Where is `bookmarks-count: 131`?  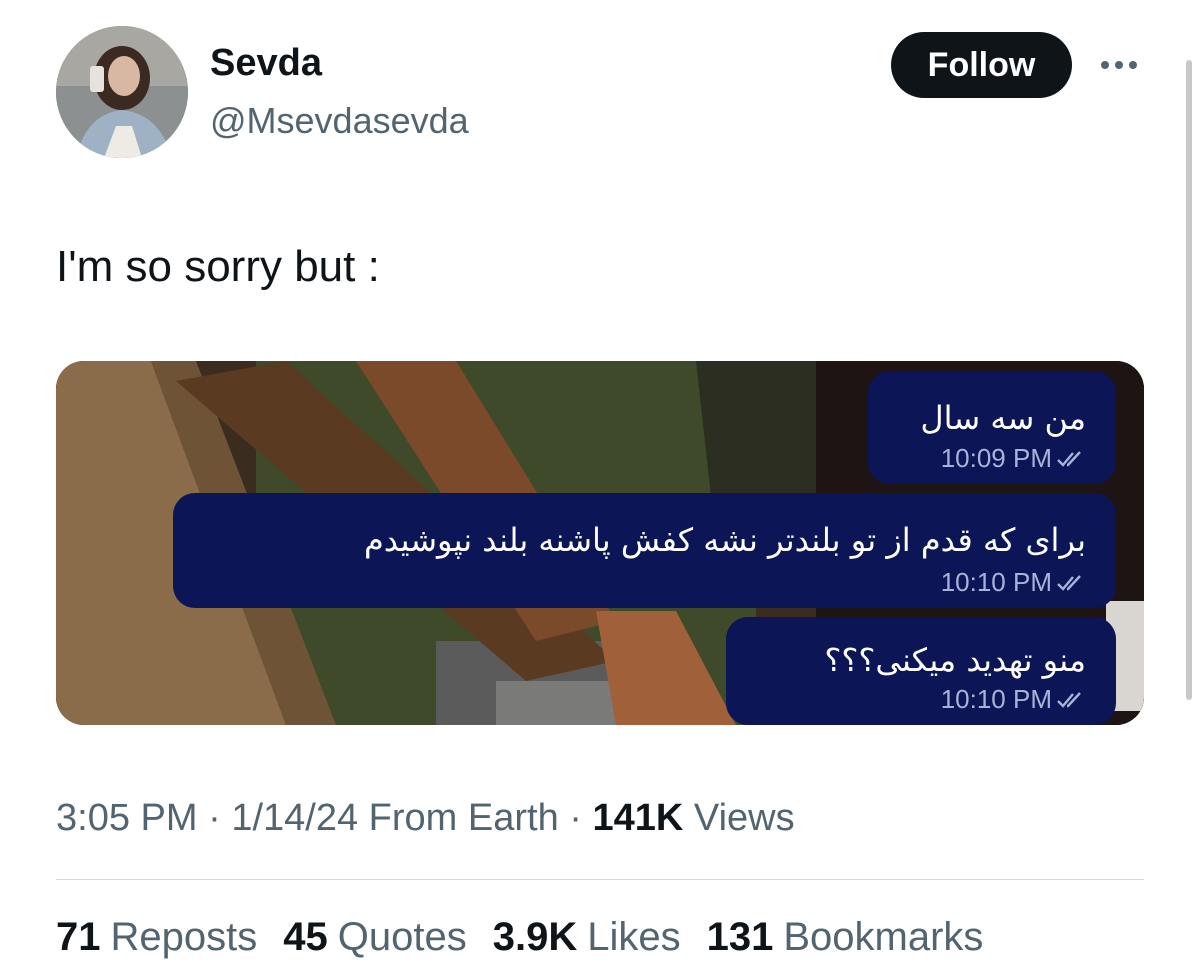 bookmarks-count: 131 is located at coordinates (740, 937).